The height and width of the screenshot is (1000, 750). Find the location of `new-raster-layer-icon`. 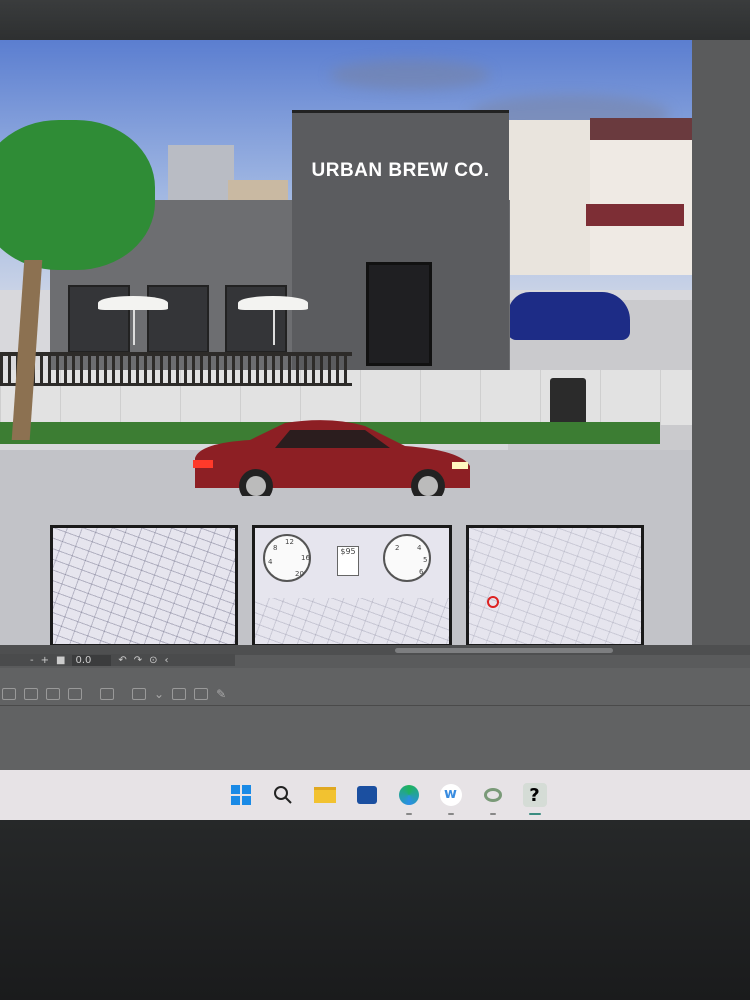

new-raster-layer-icon is located at coordinates (9, 693).